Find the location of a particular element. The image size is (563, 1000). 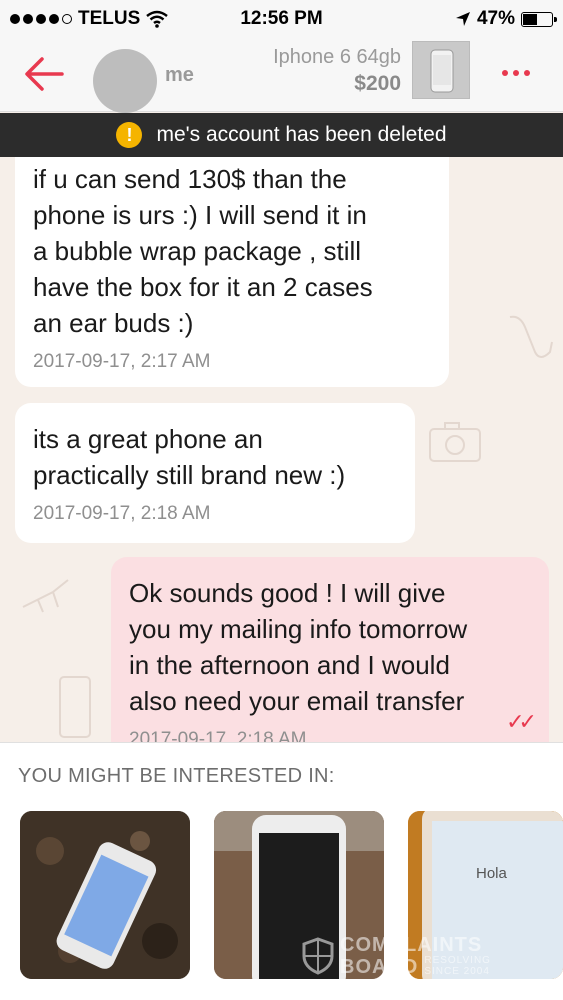

saxophone-doodle-icon is located at coordinates (531, 336).